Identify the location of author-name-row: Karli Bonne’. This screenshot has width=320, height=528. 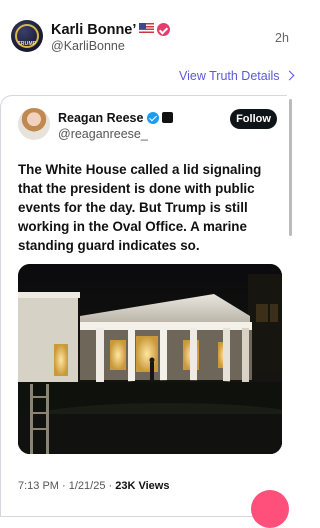
(111, 30).